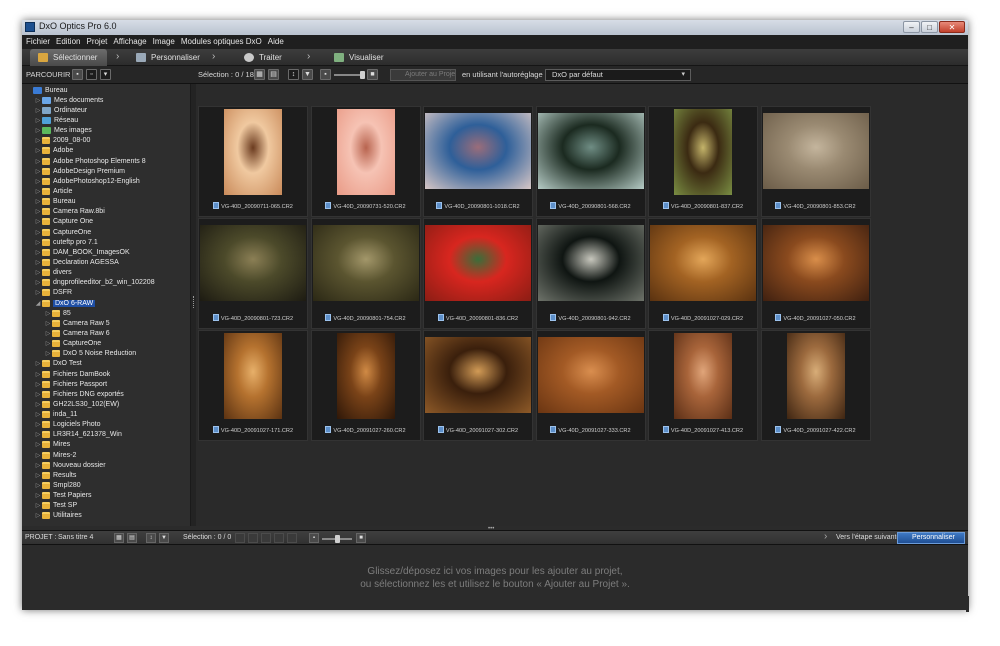 The image size is (1000, 646). What do you see at coordinates (106, 485) in the screenshot?
I see `tree-item: ▷ Smpl280` at bounding box center [106, 485].